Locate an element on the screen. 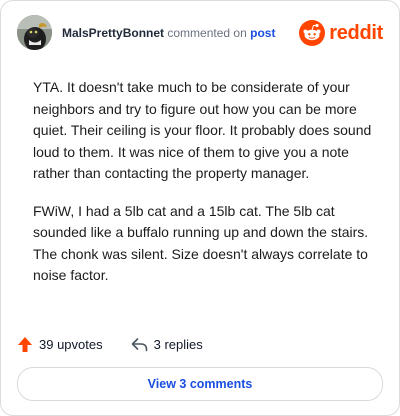  upvote-count: 39 upvotes is located at coordinates (71, 344).